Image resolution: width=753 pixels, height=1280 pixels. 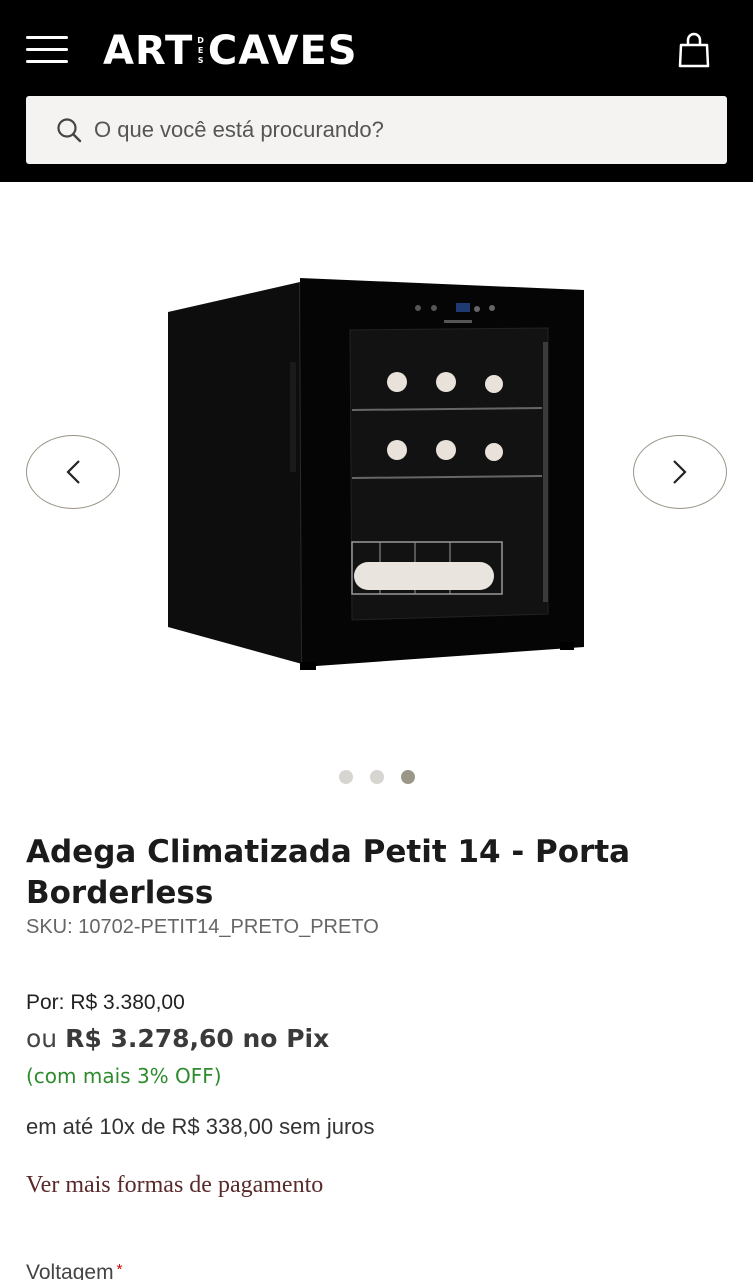 I want to click on pix-discount-note: (com mais 3% OFF), so click(x=124, y=1076).